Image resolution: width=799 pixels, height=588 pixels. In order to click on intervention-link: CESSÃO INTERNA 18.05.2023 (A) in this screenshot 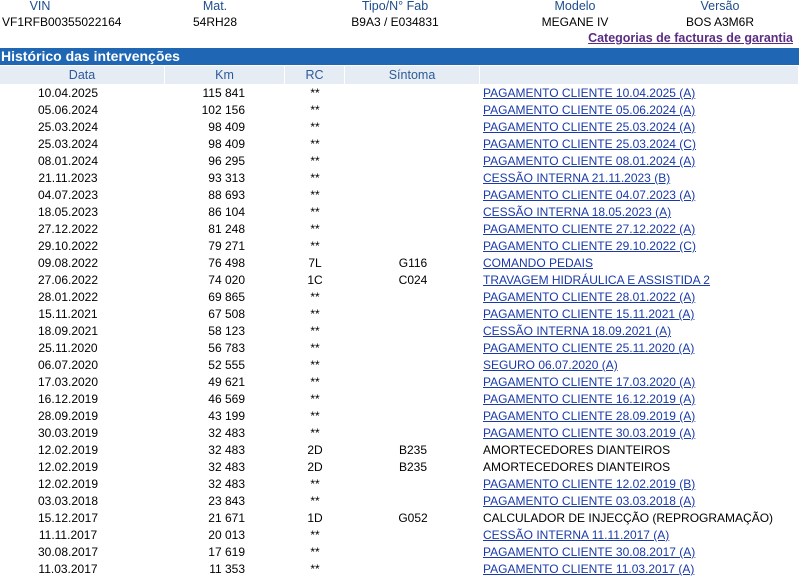, I will do `click(577, 212)`.